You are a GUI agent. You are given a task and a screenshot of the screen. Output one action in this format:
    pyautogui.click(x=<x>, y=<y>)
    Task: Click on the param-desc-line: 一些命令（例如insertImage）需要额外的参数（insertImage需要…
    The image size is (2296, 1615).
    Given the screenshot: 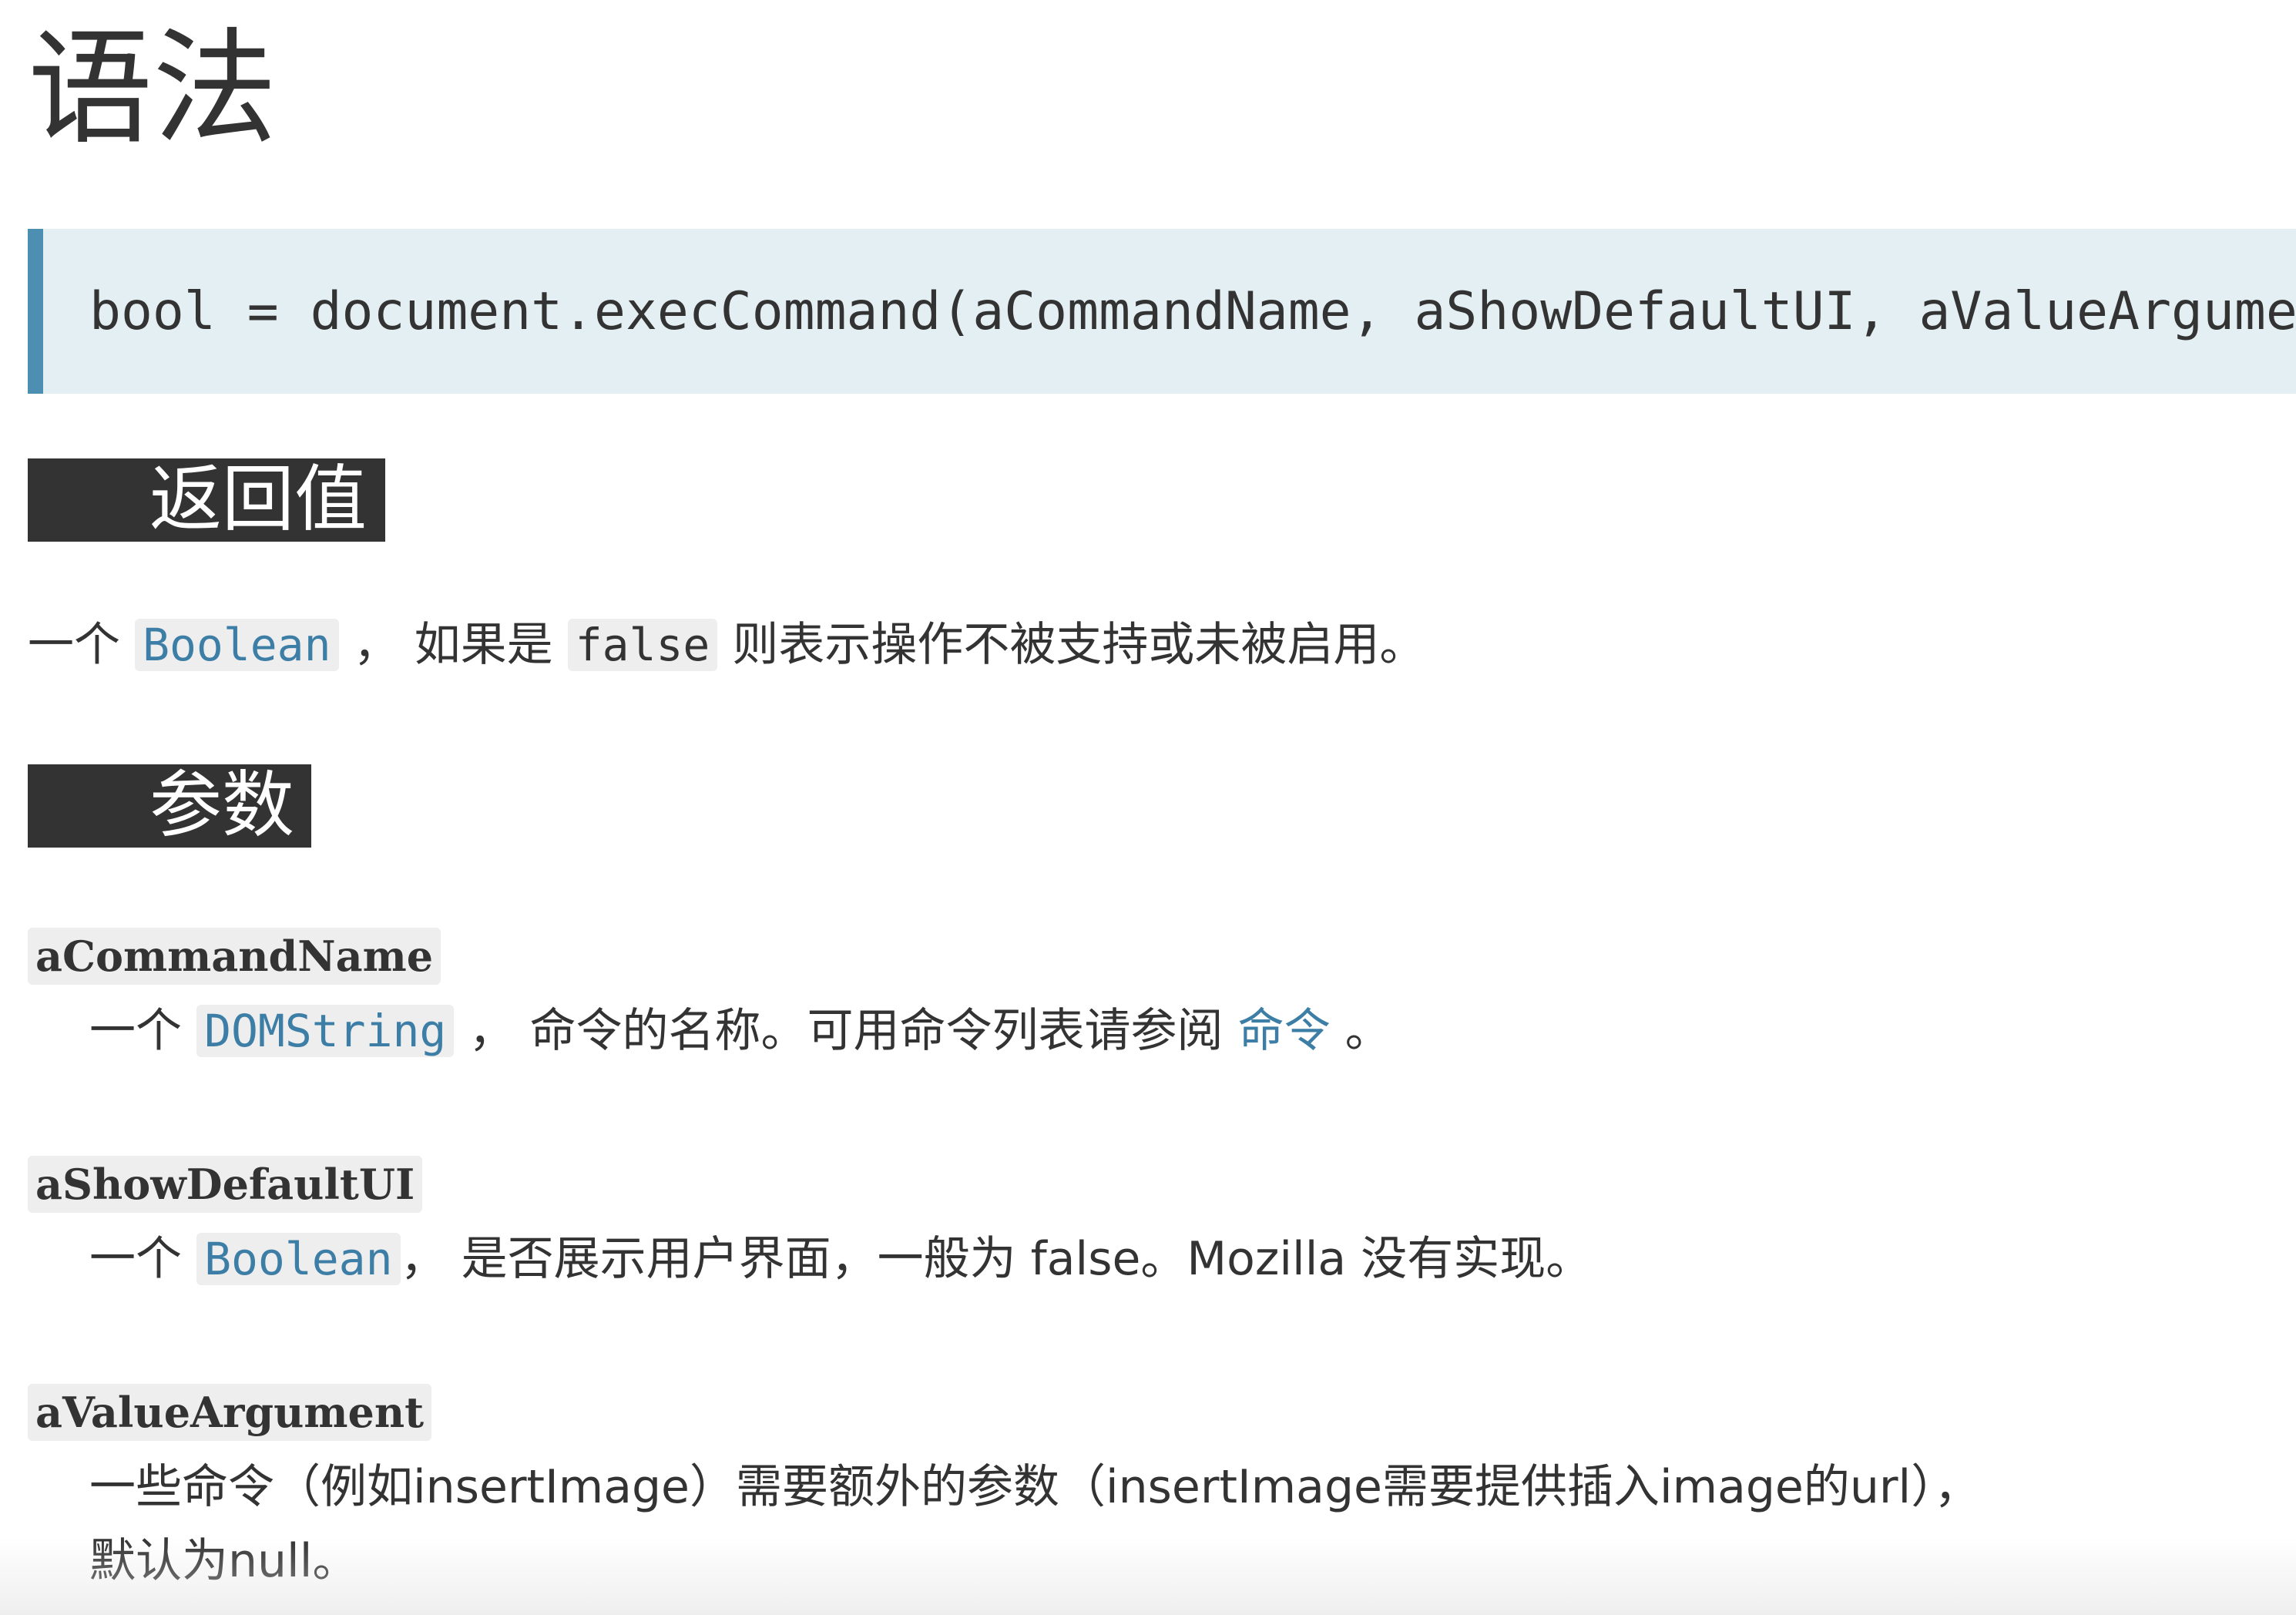 What is the action you would take?
    pyautogui.click(x=1035, y=1487)
    